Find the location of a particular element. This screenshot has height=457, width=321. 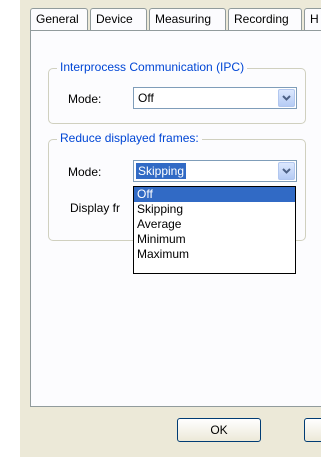

reduce-mode-dropdown-list: Off Skipping Average Minimum Maximum is located at coordinates (214, 230).